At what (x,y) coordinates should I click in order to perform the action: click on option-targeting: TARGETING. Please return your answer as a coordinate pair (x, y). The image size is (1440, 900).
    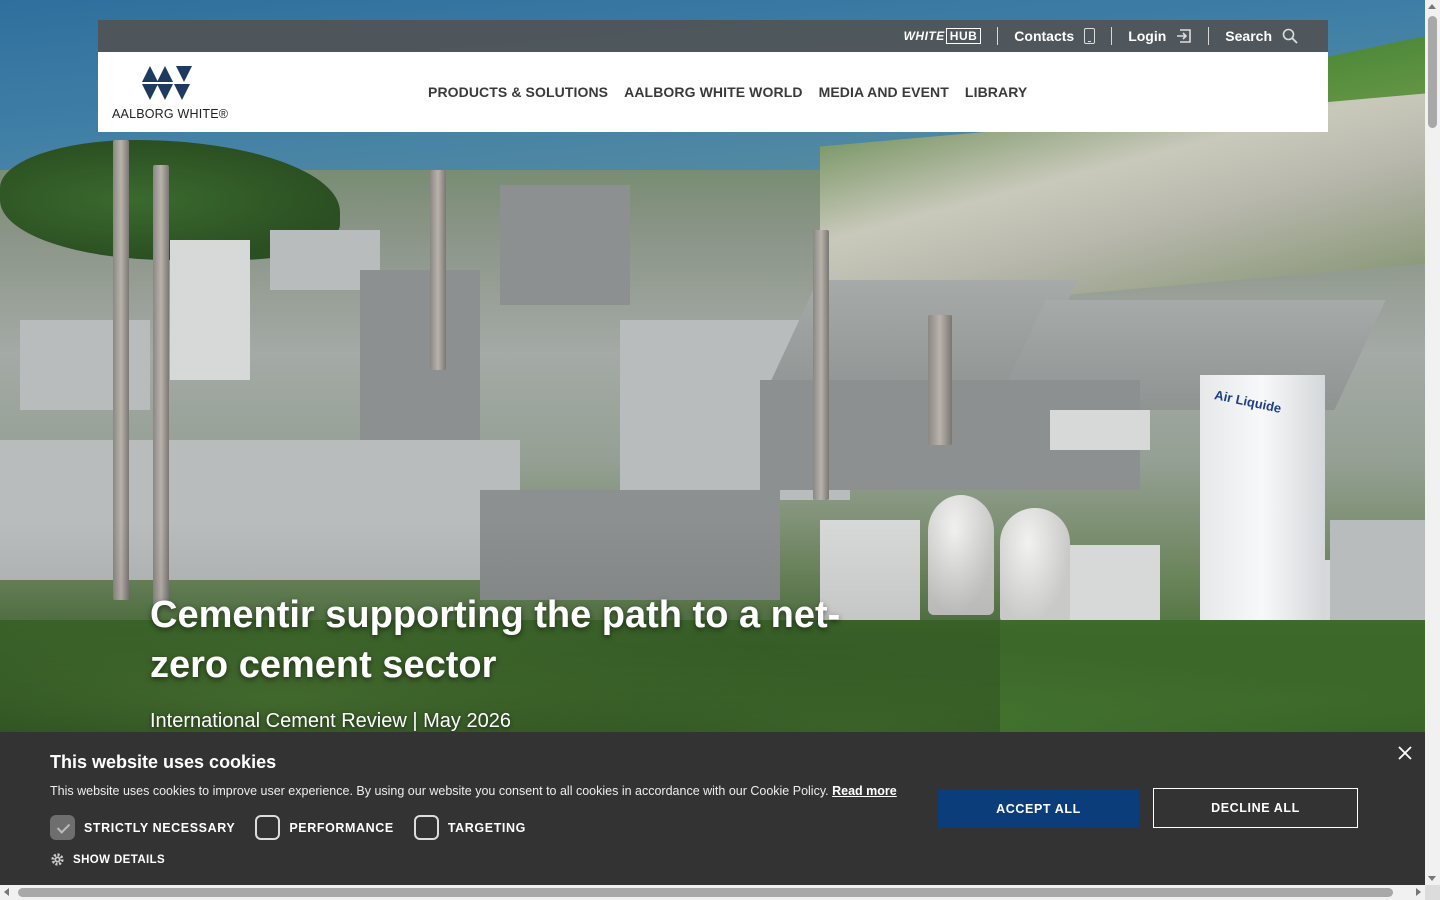
    Looking at the image, I should click on (469, 827).